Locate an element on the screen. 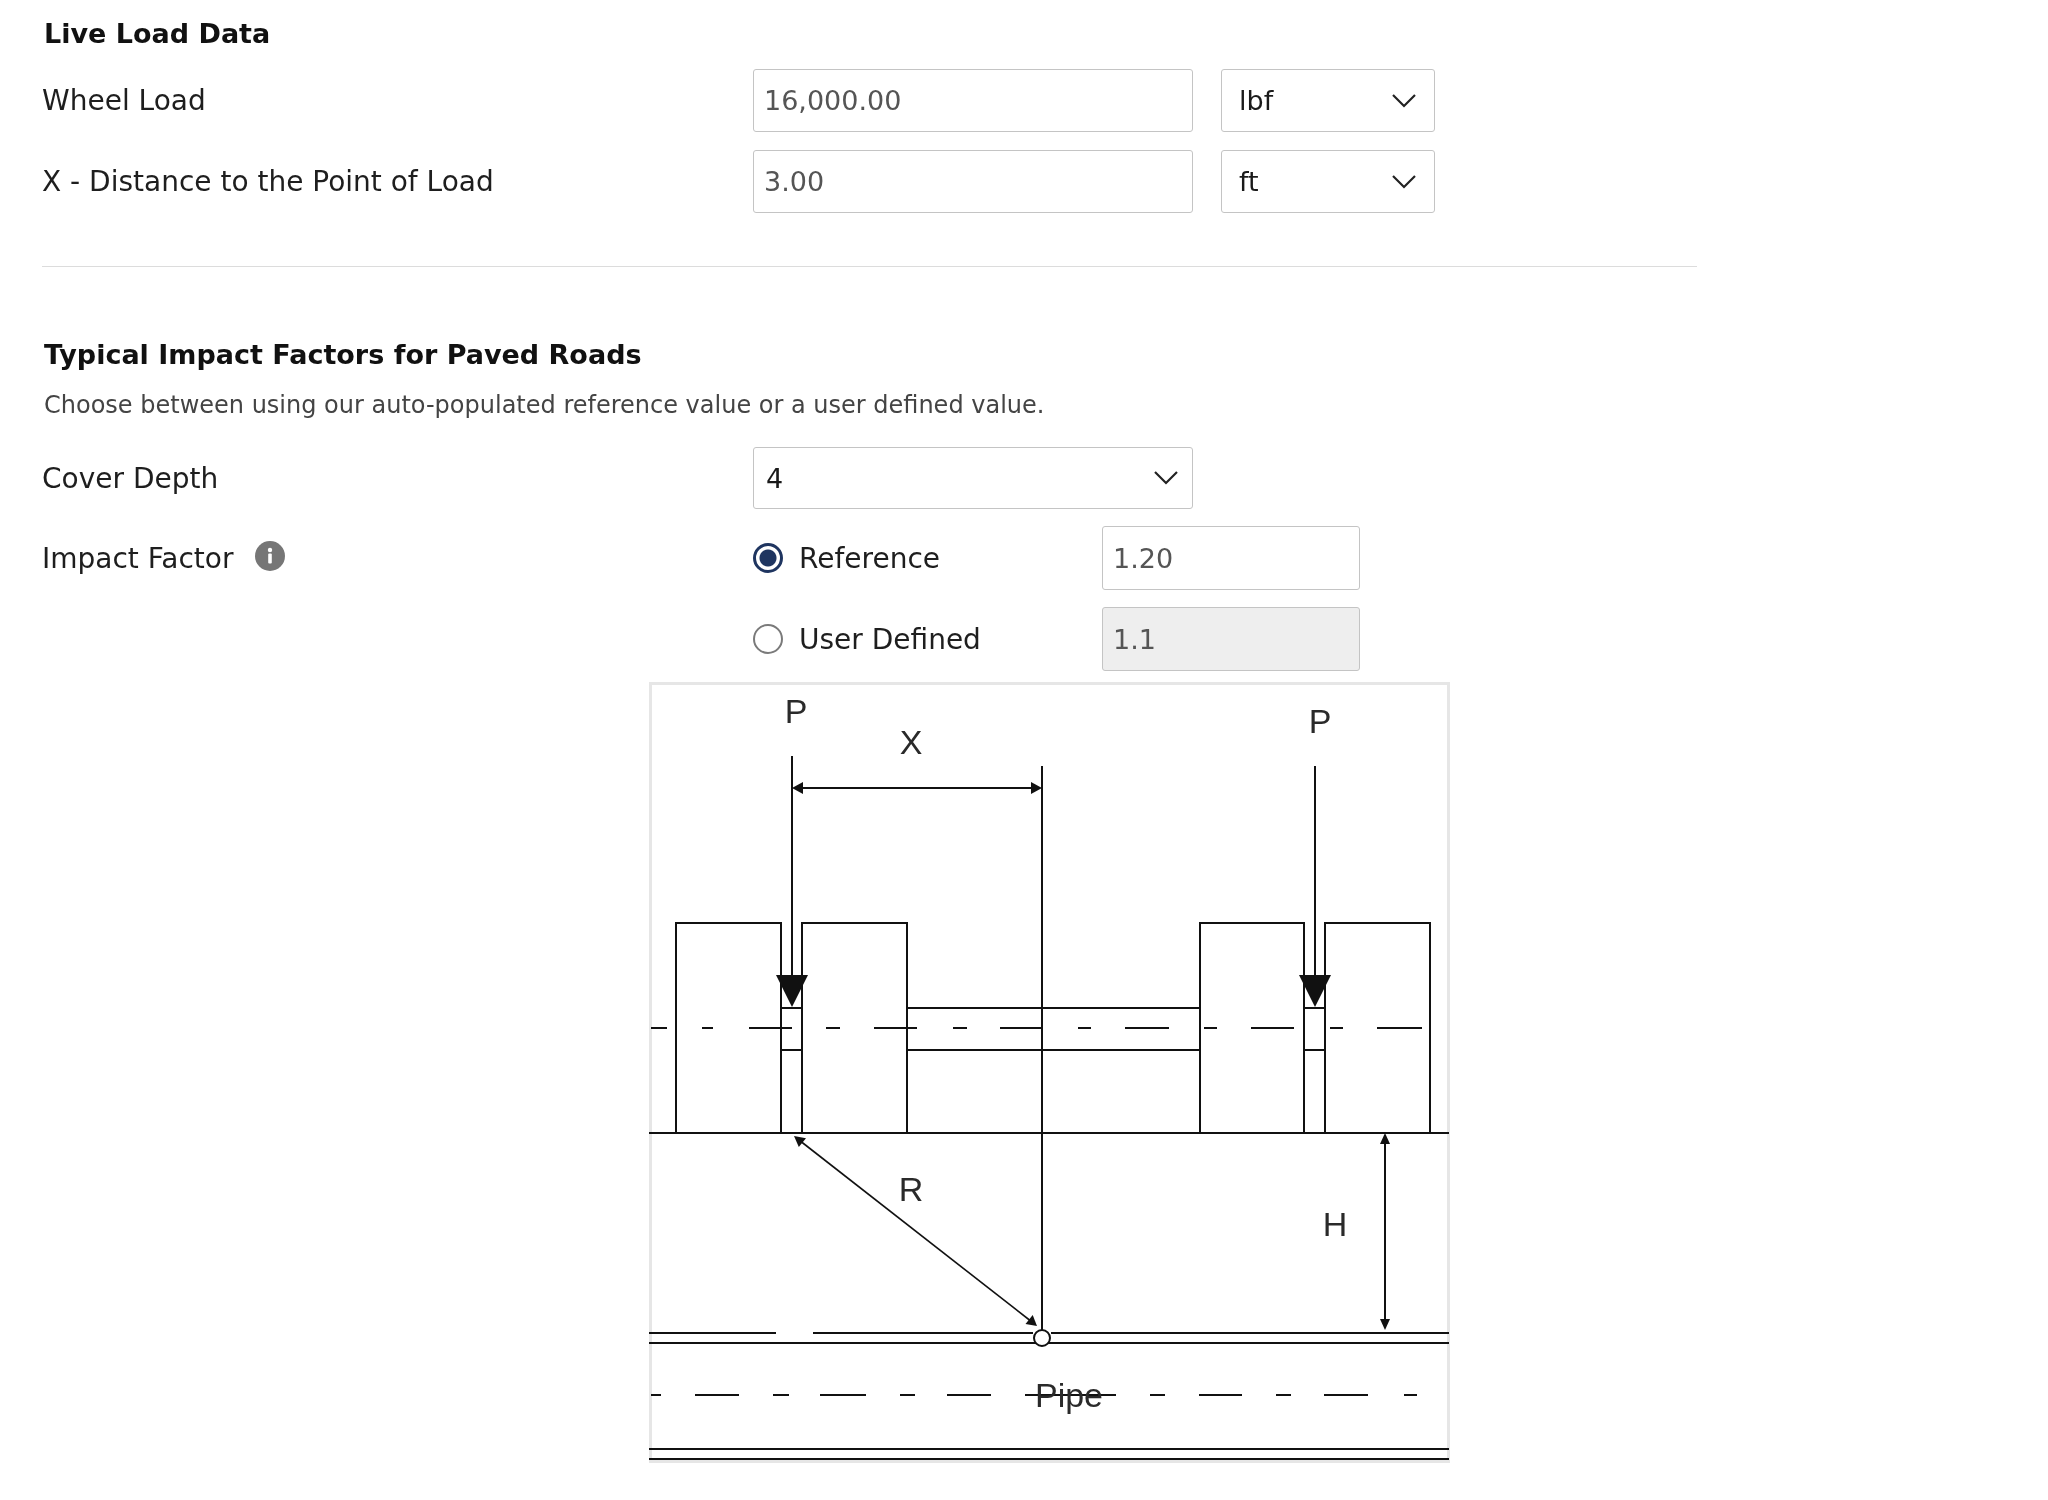 The image size is (2048, 1500). cover-depth-dropdown: 4 is located at coordinates (973, 478).